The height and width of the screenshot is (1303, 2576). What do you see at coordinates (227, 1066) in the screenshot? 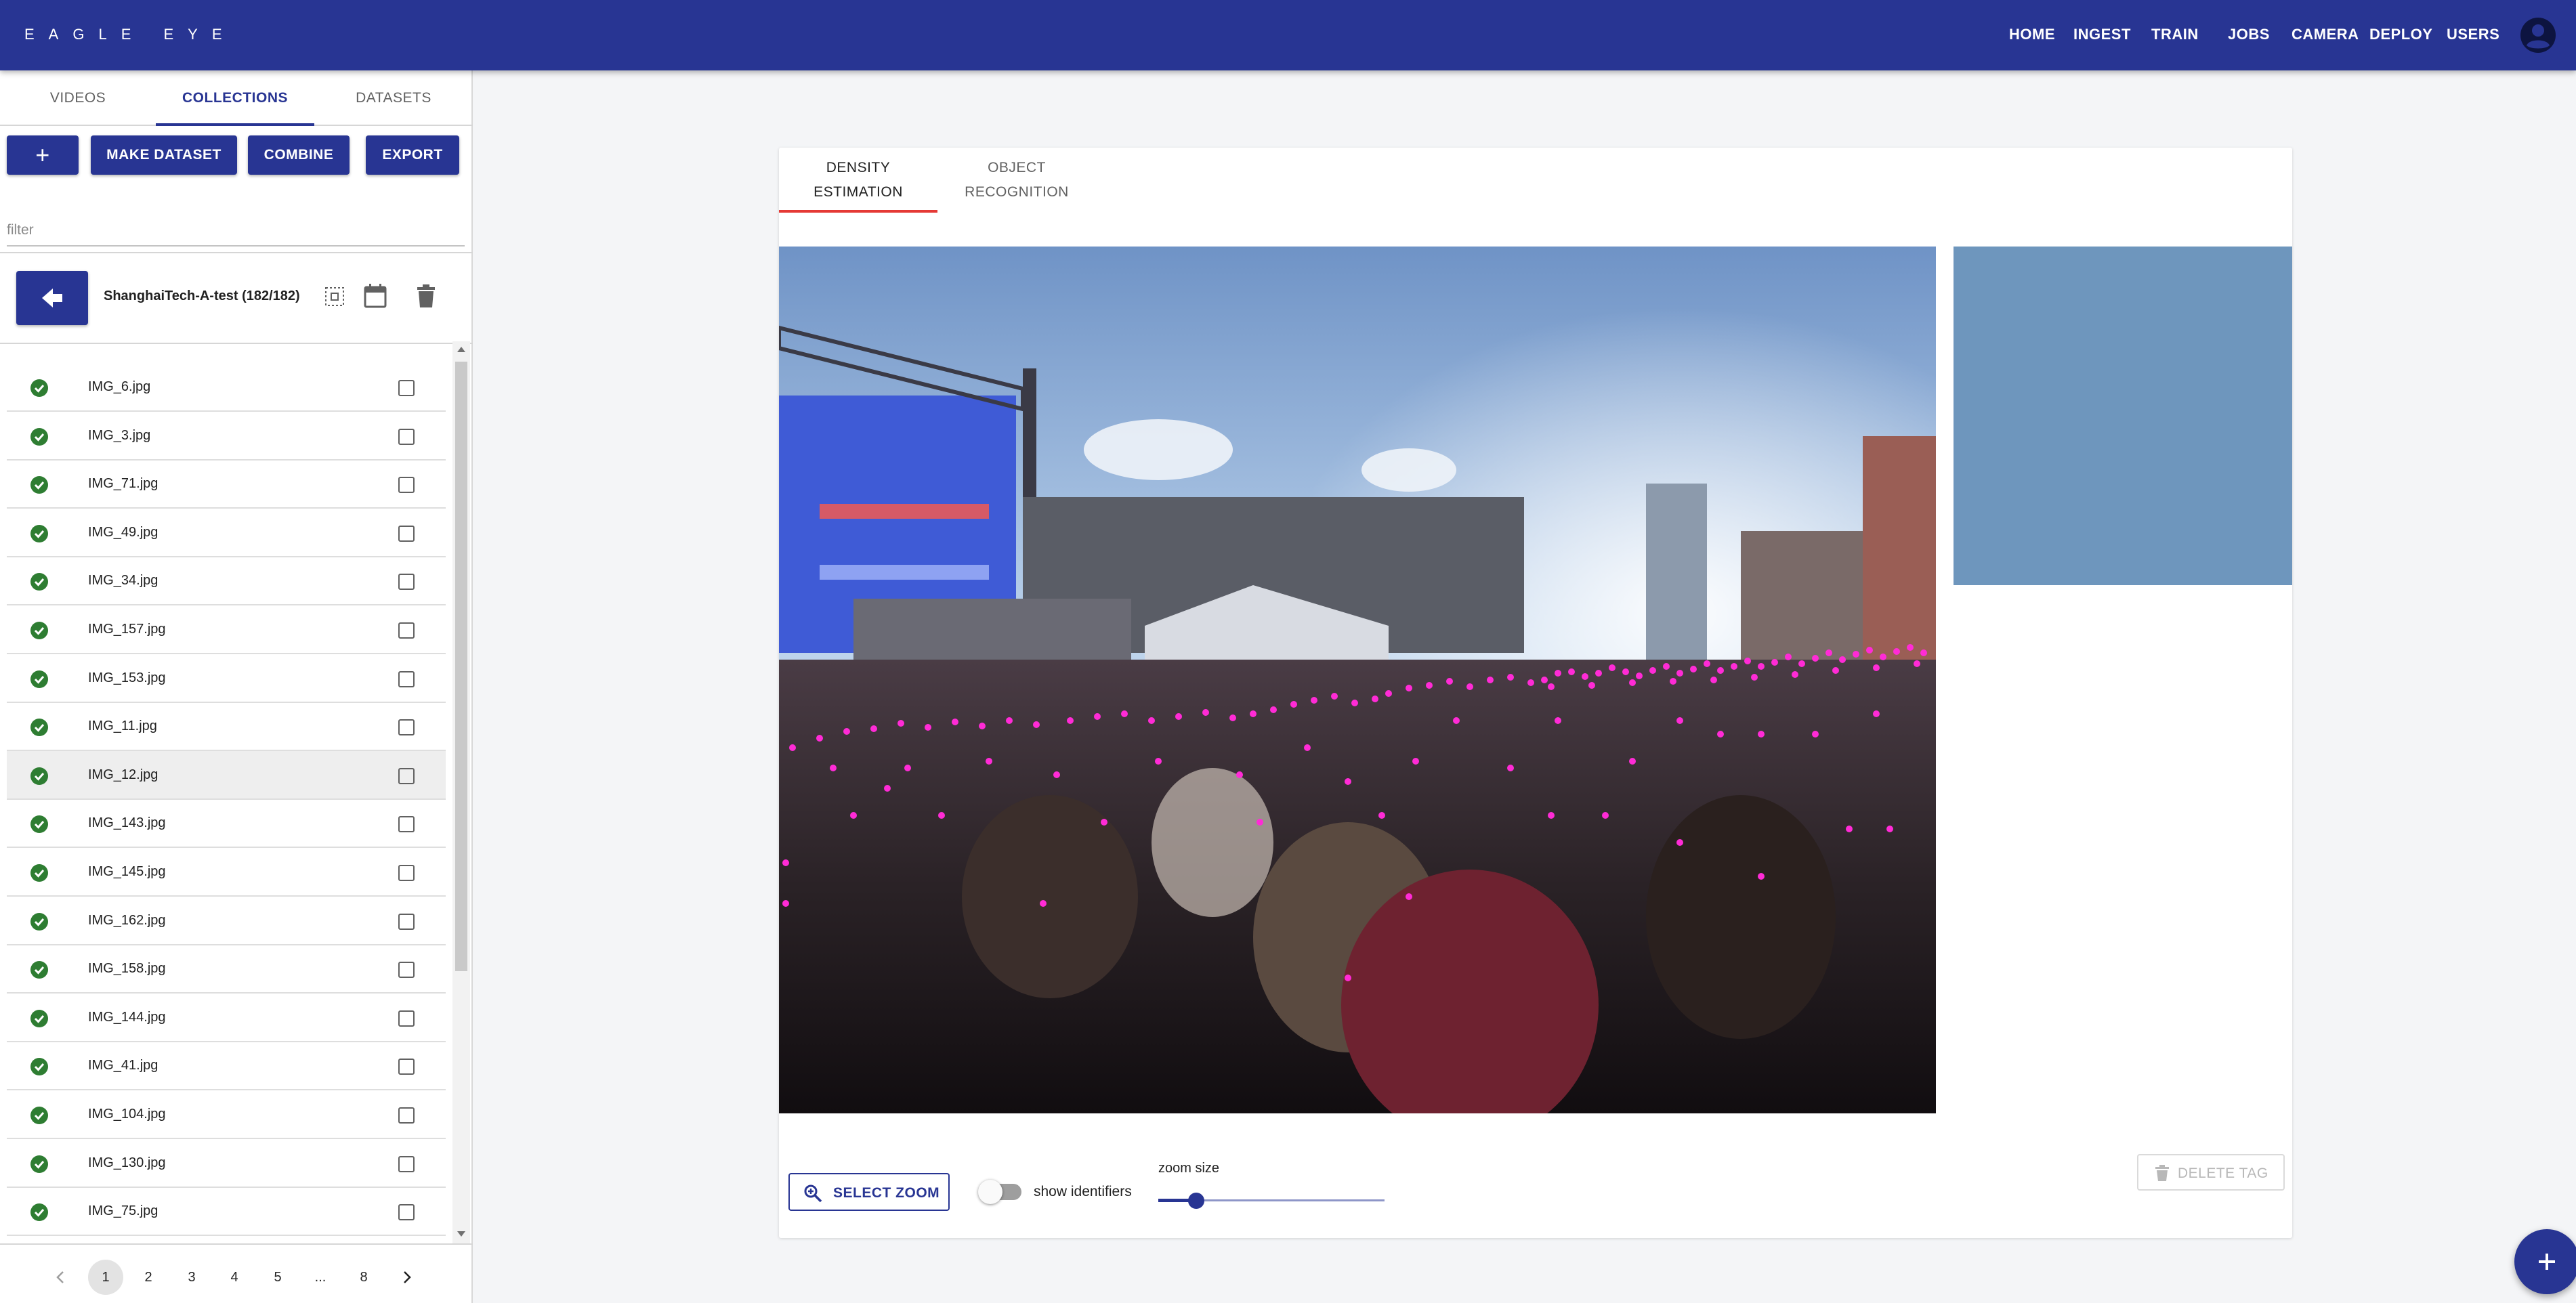
I see `file-row: IMG_41.jpg` at bounding box center [227, 1066].